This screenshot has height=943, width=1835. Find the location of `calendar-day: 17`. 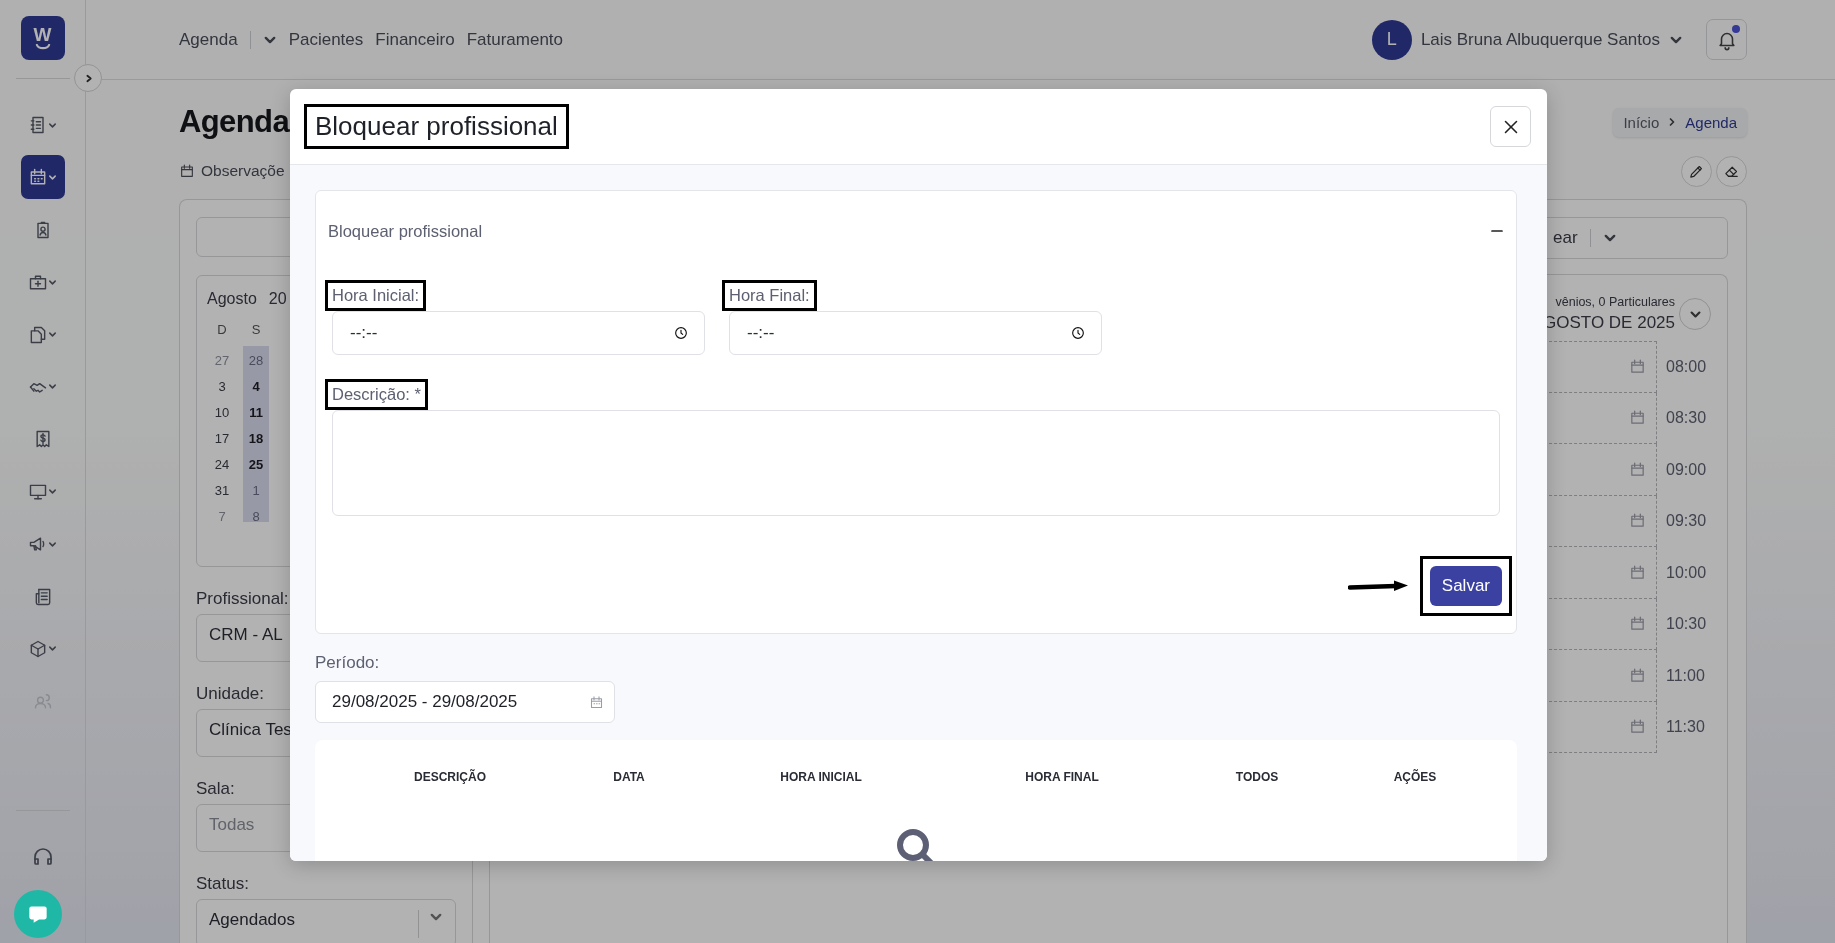

calendar-day: 17 is located at coordinates (222, 439).